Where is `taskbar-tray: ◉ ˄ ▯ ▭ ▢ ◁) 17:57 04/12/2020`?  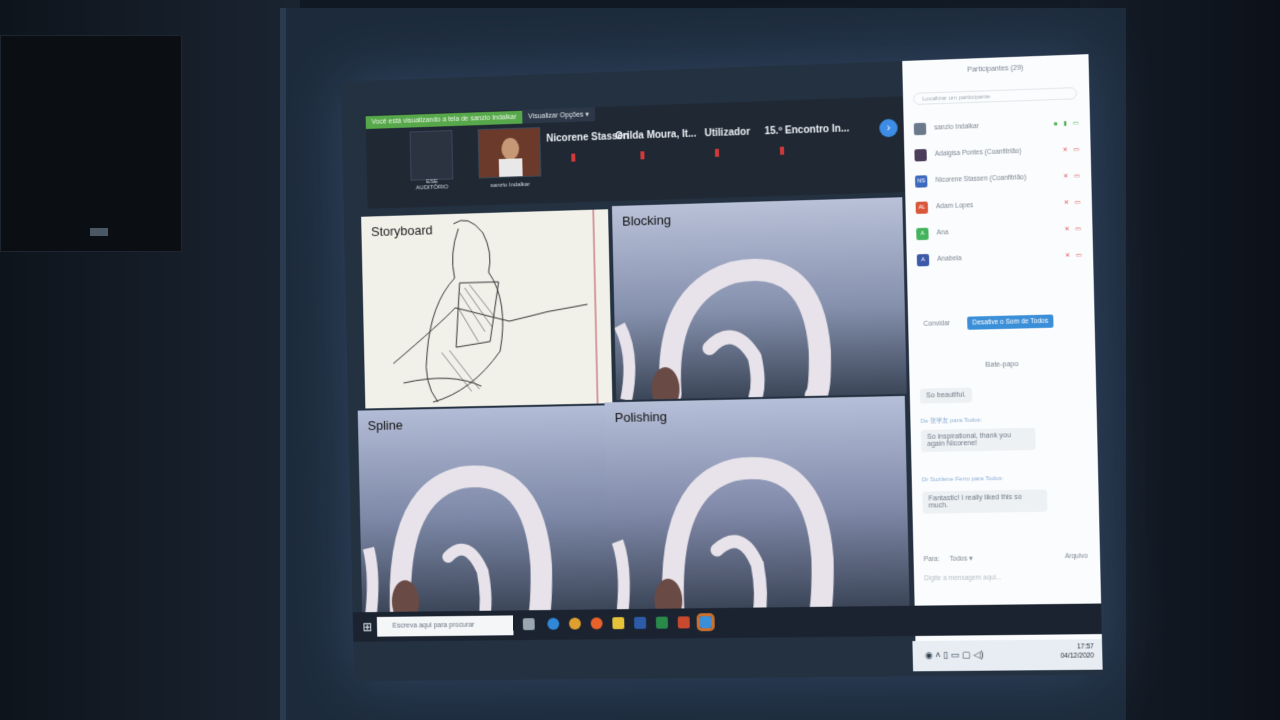 taskbar-tray: ◉ ˄ ▯ ▭ ▢ ◁) 17:57 04/12/2020 is located at coordinates (1007, 655).